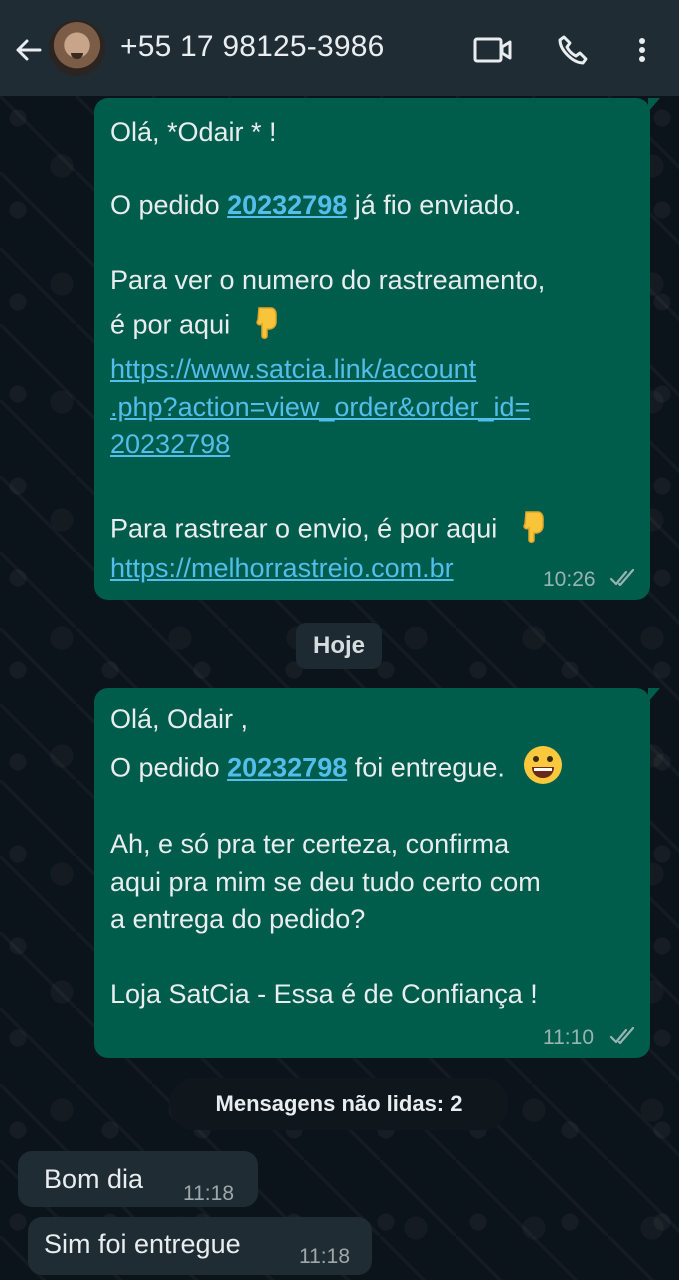 This screenshot has width=679, height=1280. I want to click on message-line: é por aqui, so click(197, 326).